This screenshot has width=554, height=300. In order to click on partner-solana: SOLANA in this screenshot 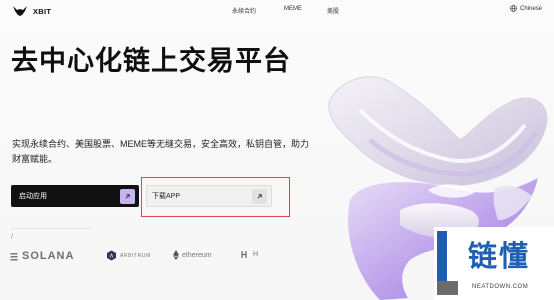, I will do `click(42, 256)`.